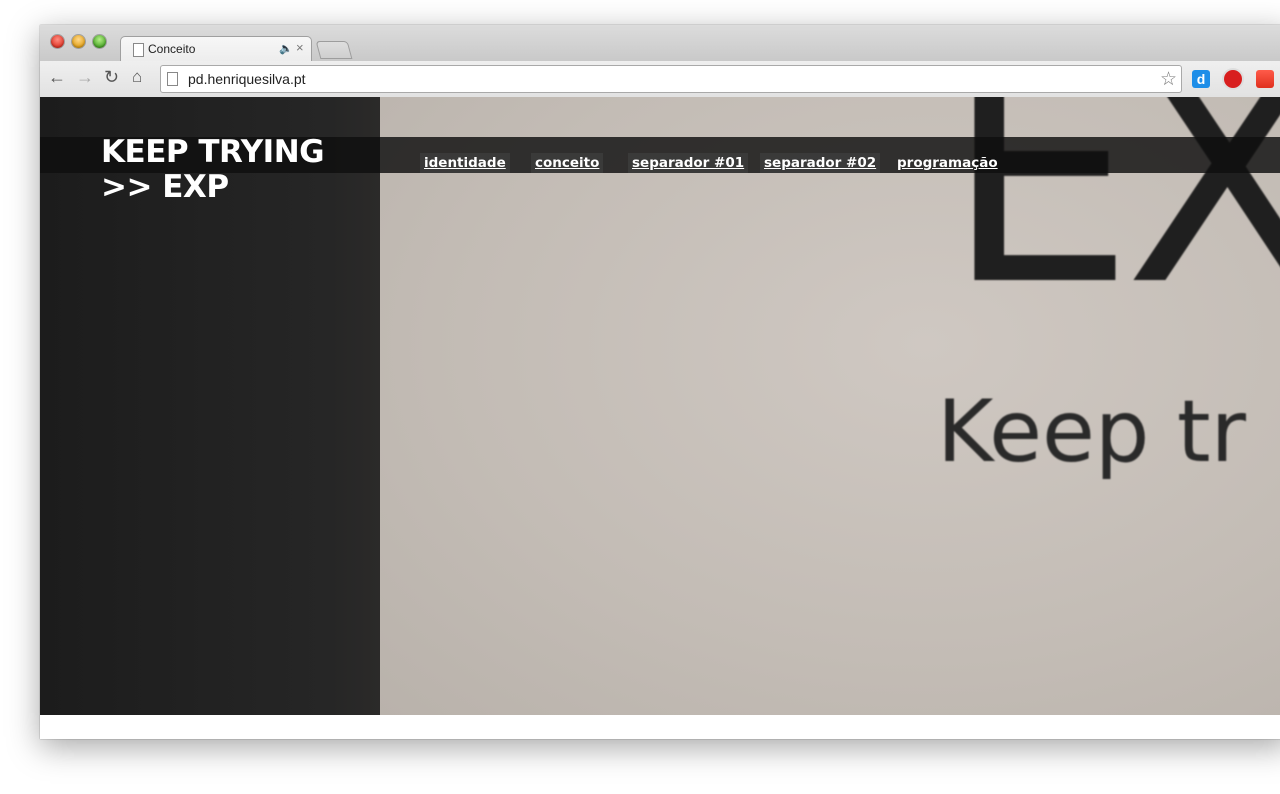 This screenshot has width=1280, height=794. What do you see at coordinates (334, 50) in the screenshot?
I see `new-tab-button` at bounding box center [334, 50].